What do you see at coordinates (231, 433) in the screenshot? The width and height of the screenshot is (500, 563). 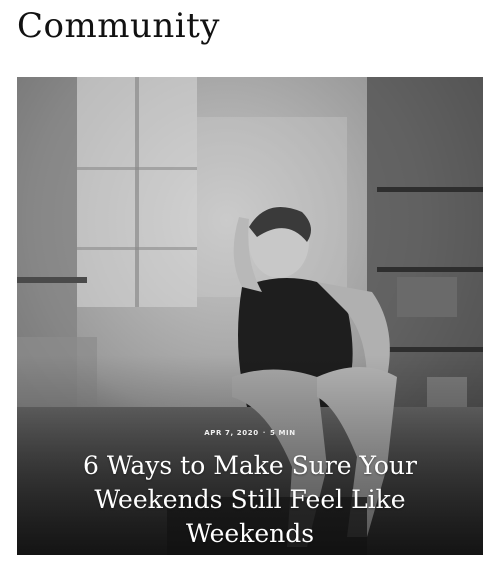 I see `article-date: APR 7, 2020` at bounding box center [231, 433].